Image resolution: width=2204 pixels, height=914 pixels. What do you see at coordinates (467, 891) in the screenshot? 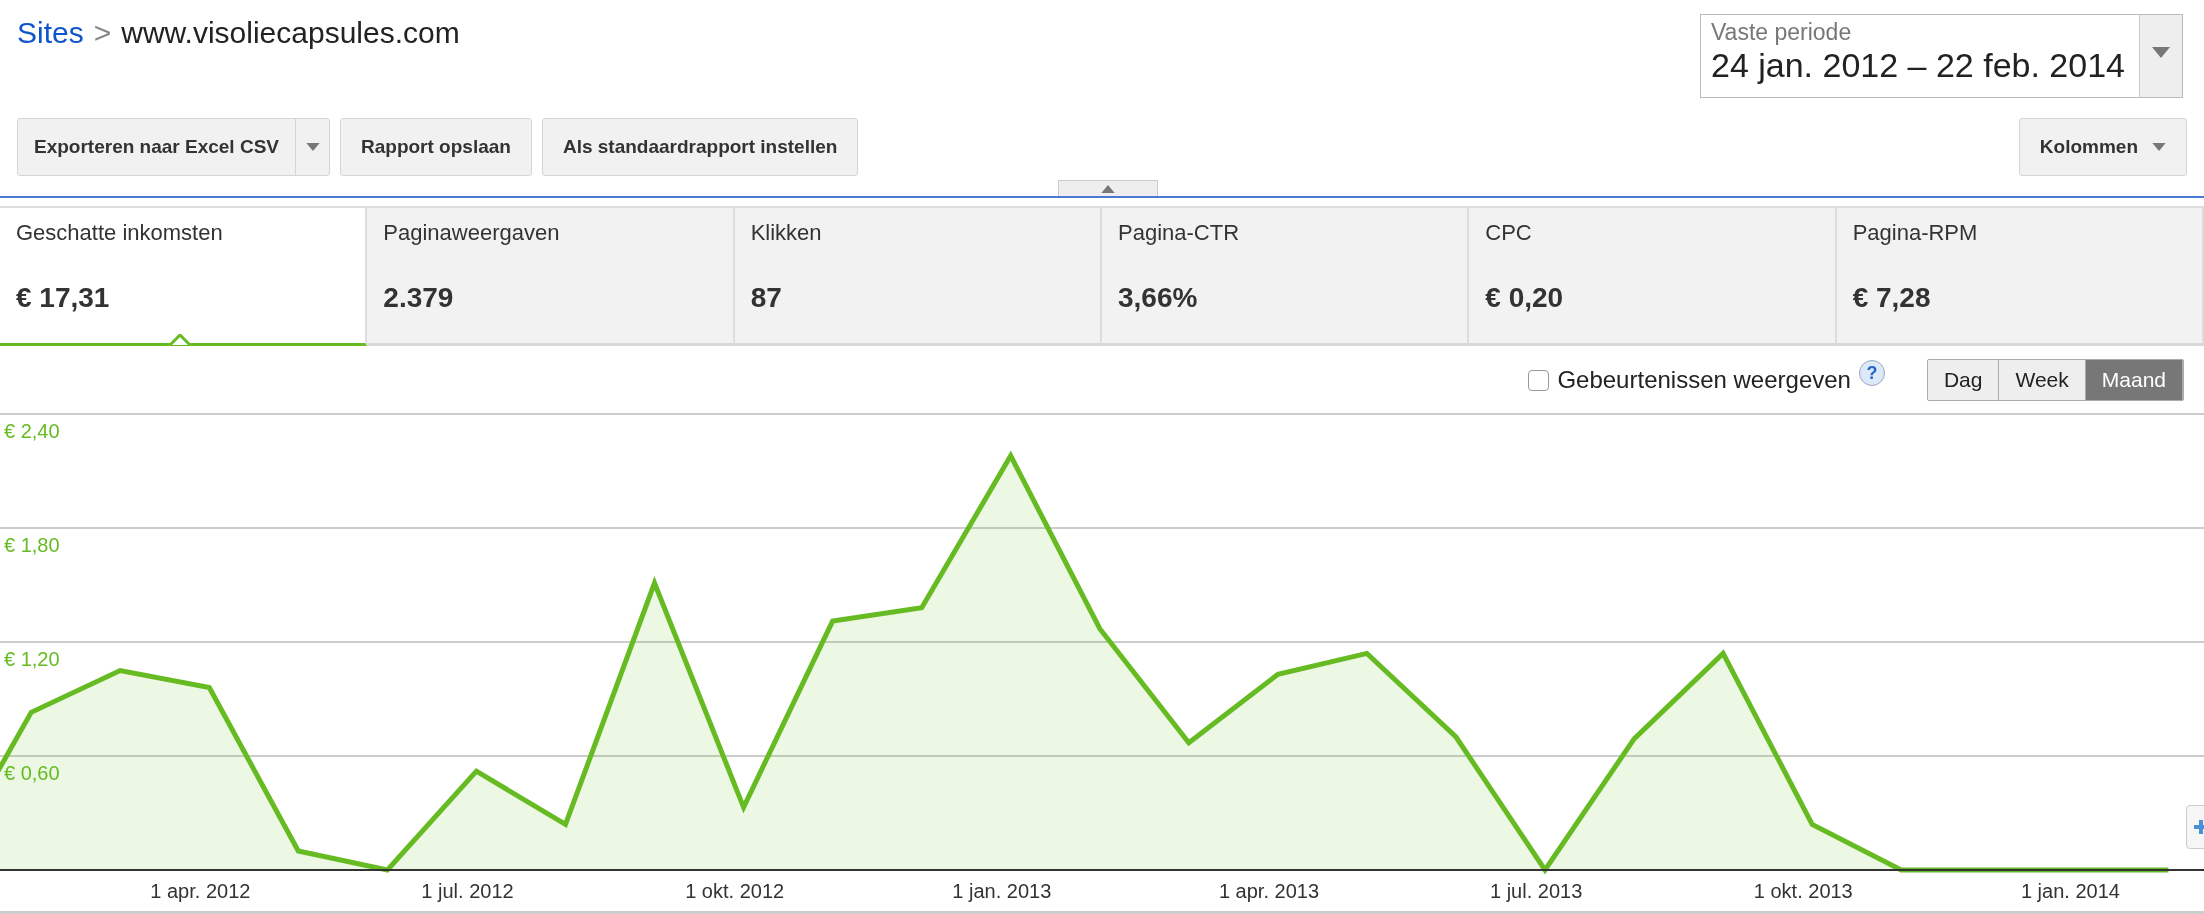
I see `axis-label: 1 jul. 2012` at bounding box center [467, 891].